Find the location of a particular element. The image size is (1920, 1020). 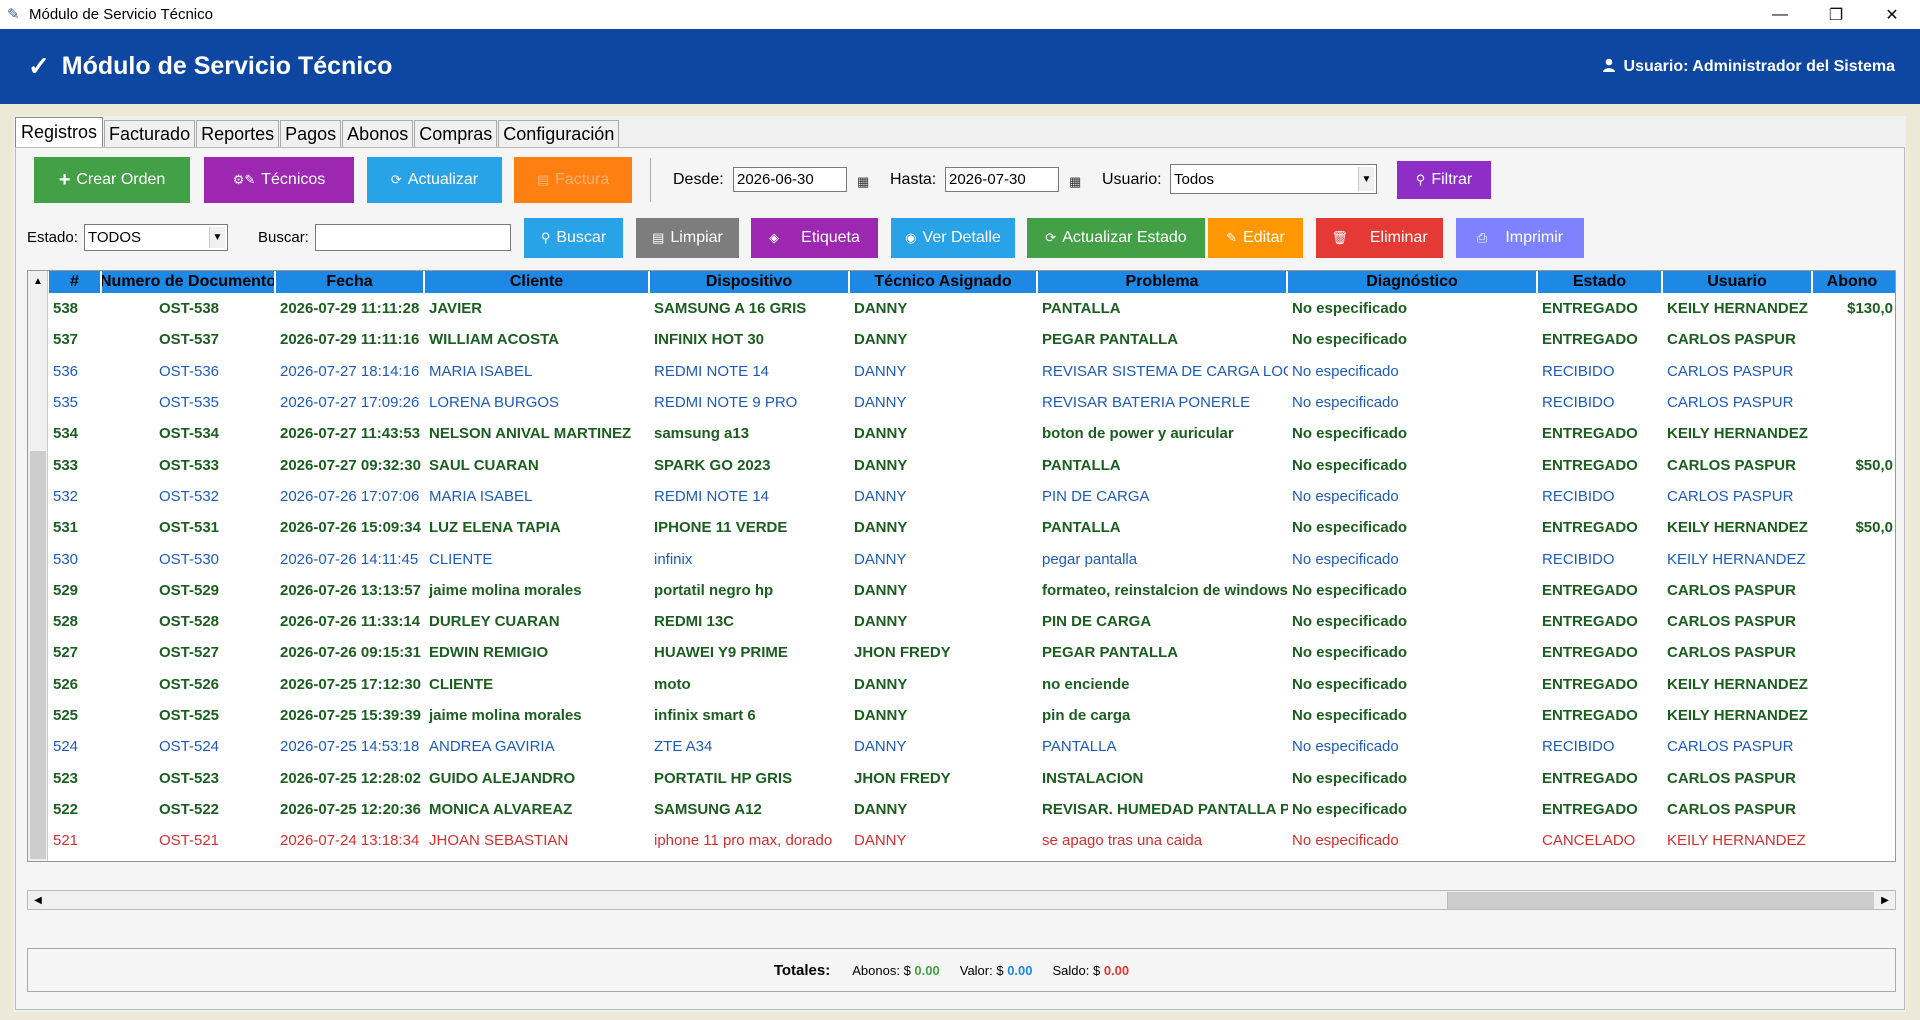

actualizar-estado-button: ⟳ Actualizar Estado is located at coordinates (1116, 238).